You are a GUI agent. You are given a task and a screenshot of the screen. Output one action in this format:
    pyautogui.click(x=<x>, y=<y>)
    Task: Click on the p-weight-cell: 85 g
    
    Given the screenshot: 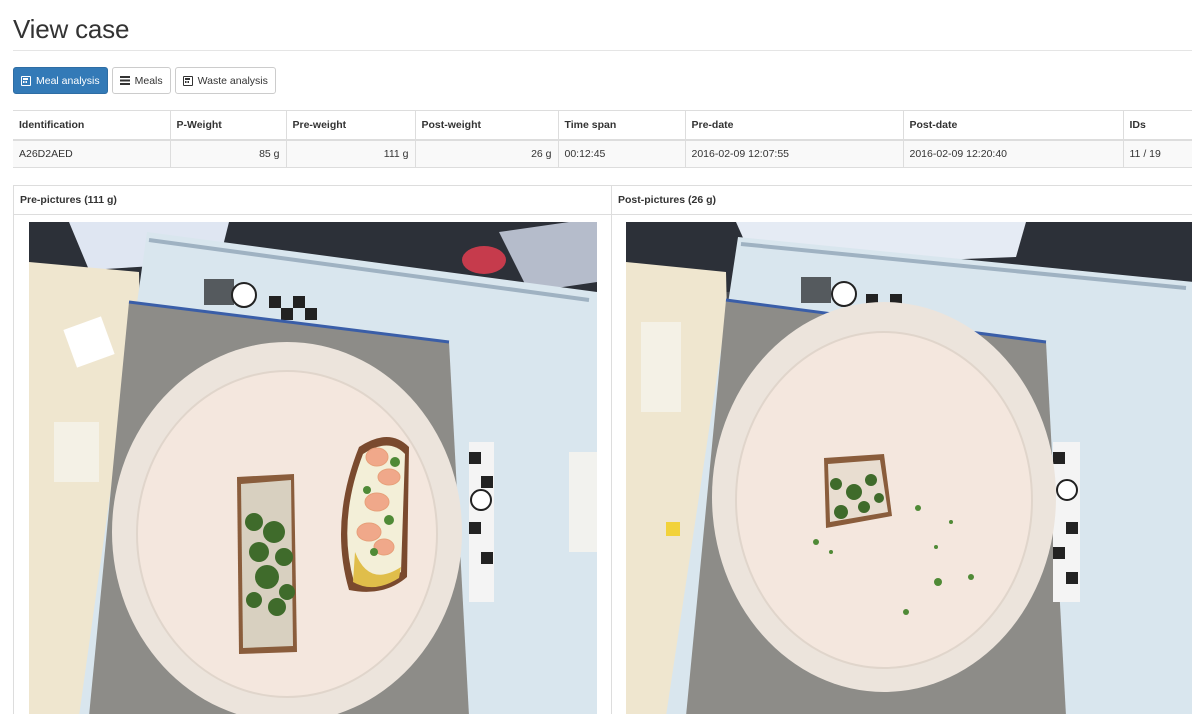 What is the action you would take?
    pyautogui.click(x=227, y=153)
    